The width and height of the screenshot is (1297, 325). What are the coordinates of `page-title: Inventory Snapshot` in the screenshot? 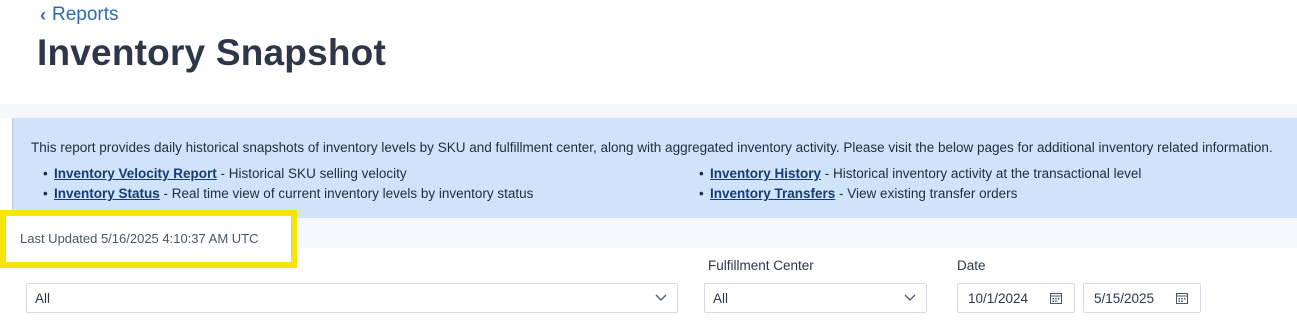 It's located at (211, 52).